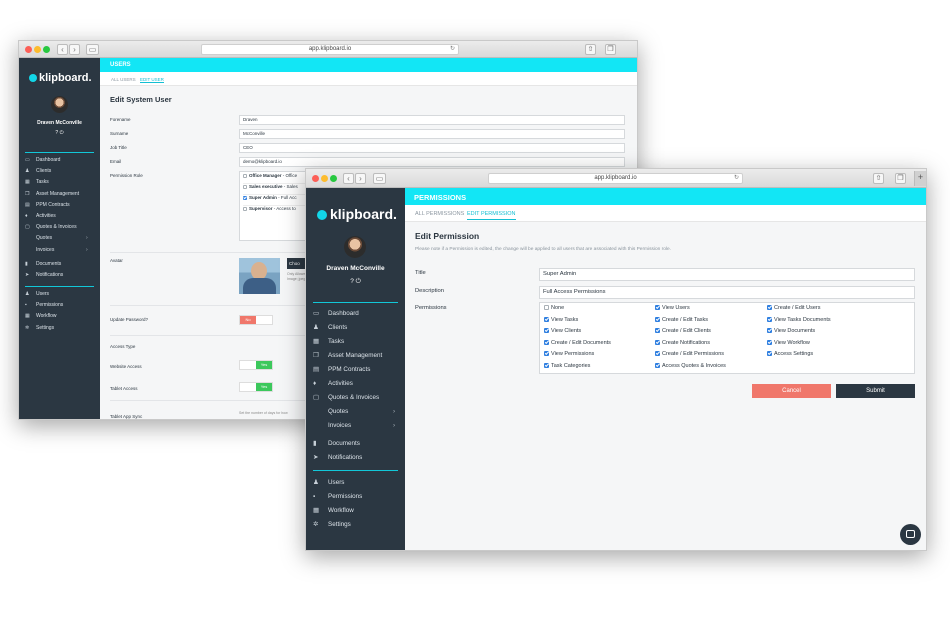 The height and width of the screenshot is (617, 950). Describe the element at coordinates (256, 320) in the screenshot. I see `update-password-toggle: No` at that location.